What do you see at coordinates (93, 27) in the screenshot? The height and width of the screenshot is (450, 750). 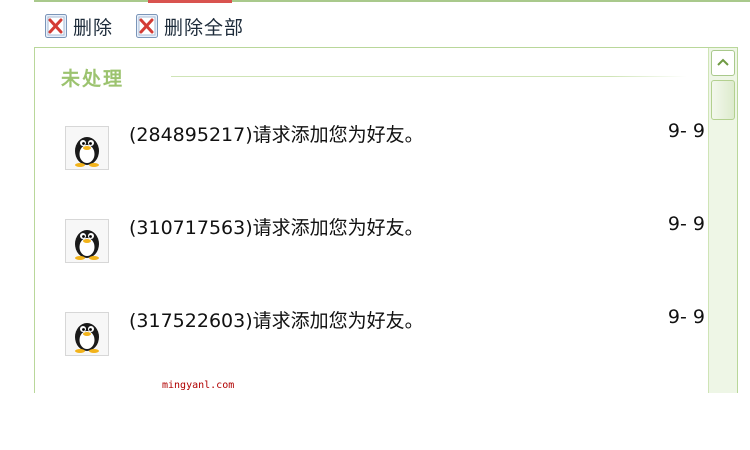 I see `delete-label: 删除` at bounding box center [93, 27].